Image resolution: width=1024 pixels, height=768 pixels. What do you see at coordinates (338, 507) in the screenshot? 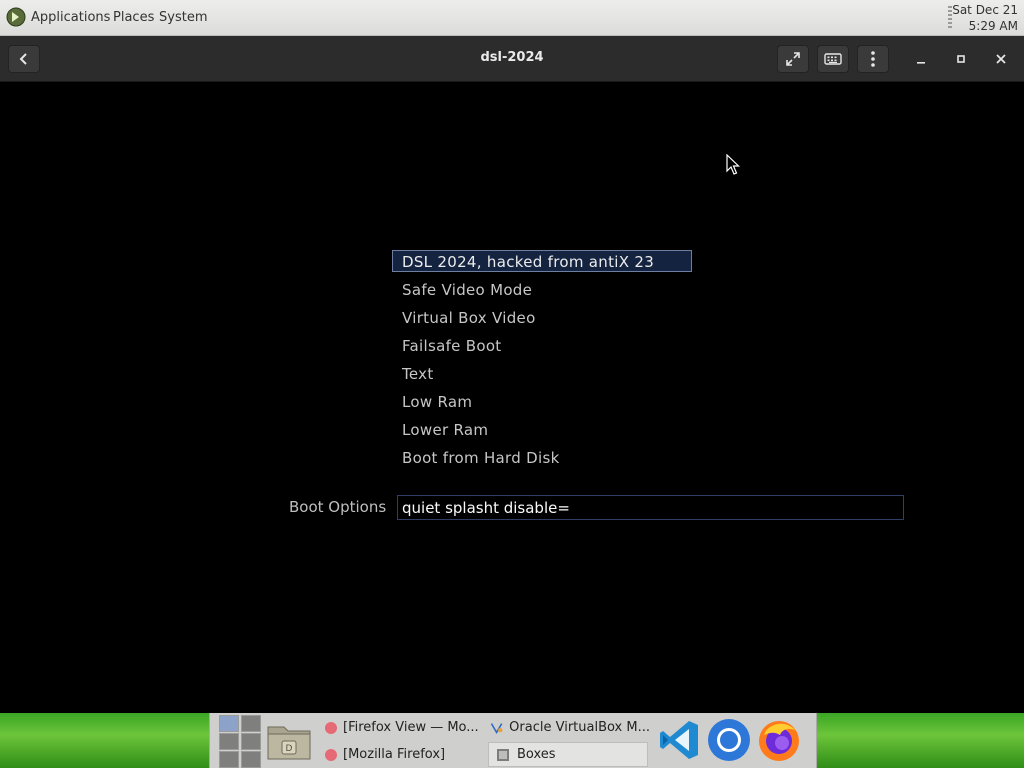
I see `boot-options-label: Boot Options` at bounding box center [338, 507].